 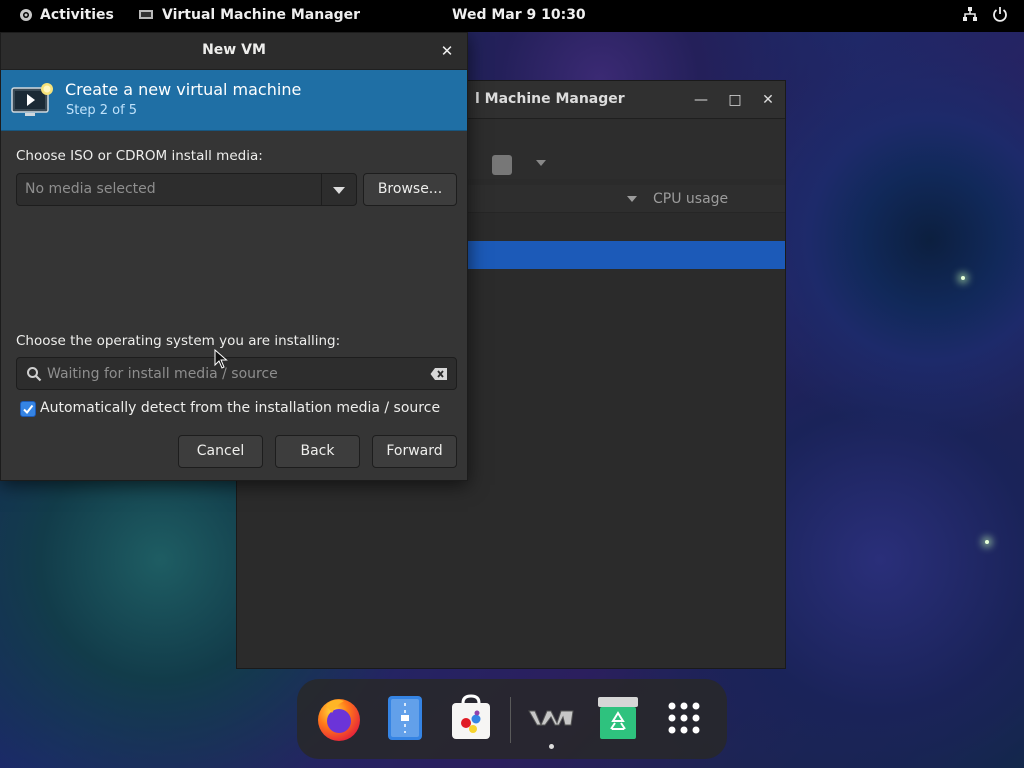 What do you see at coordinates (232, 374) in the screenshot?
I see `os-search-input` at bounding box center [232, 374].